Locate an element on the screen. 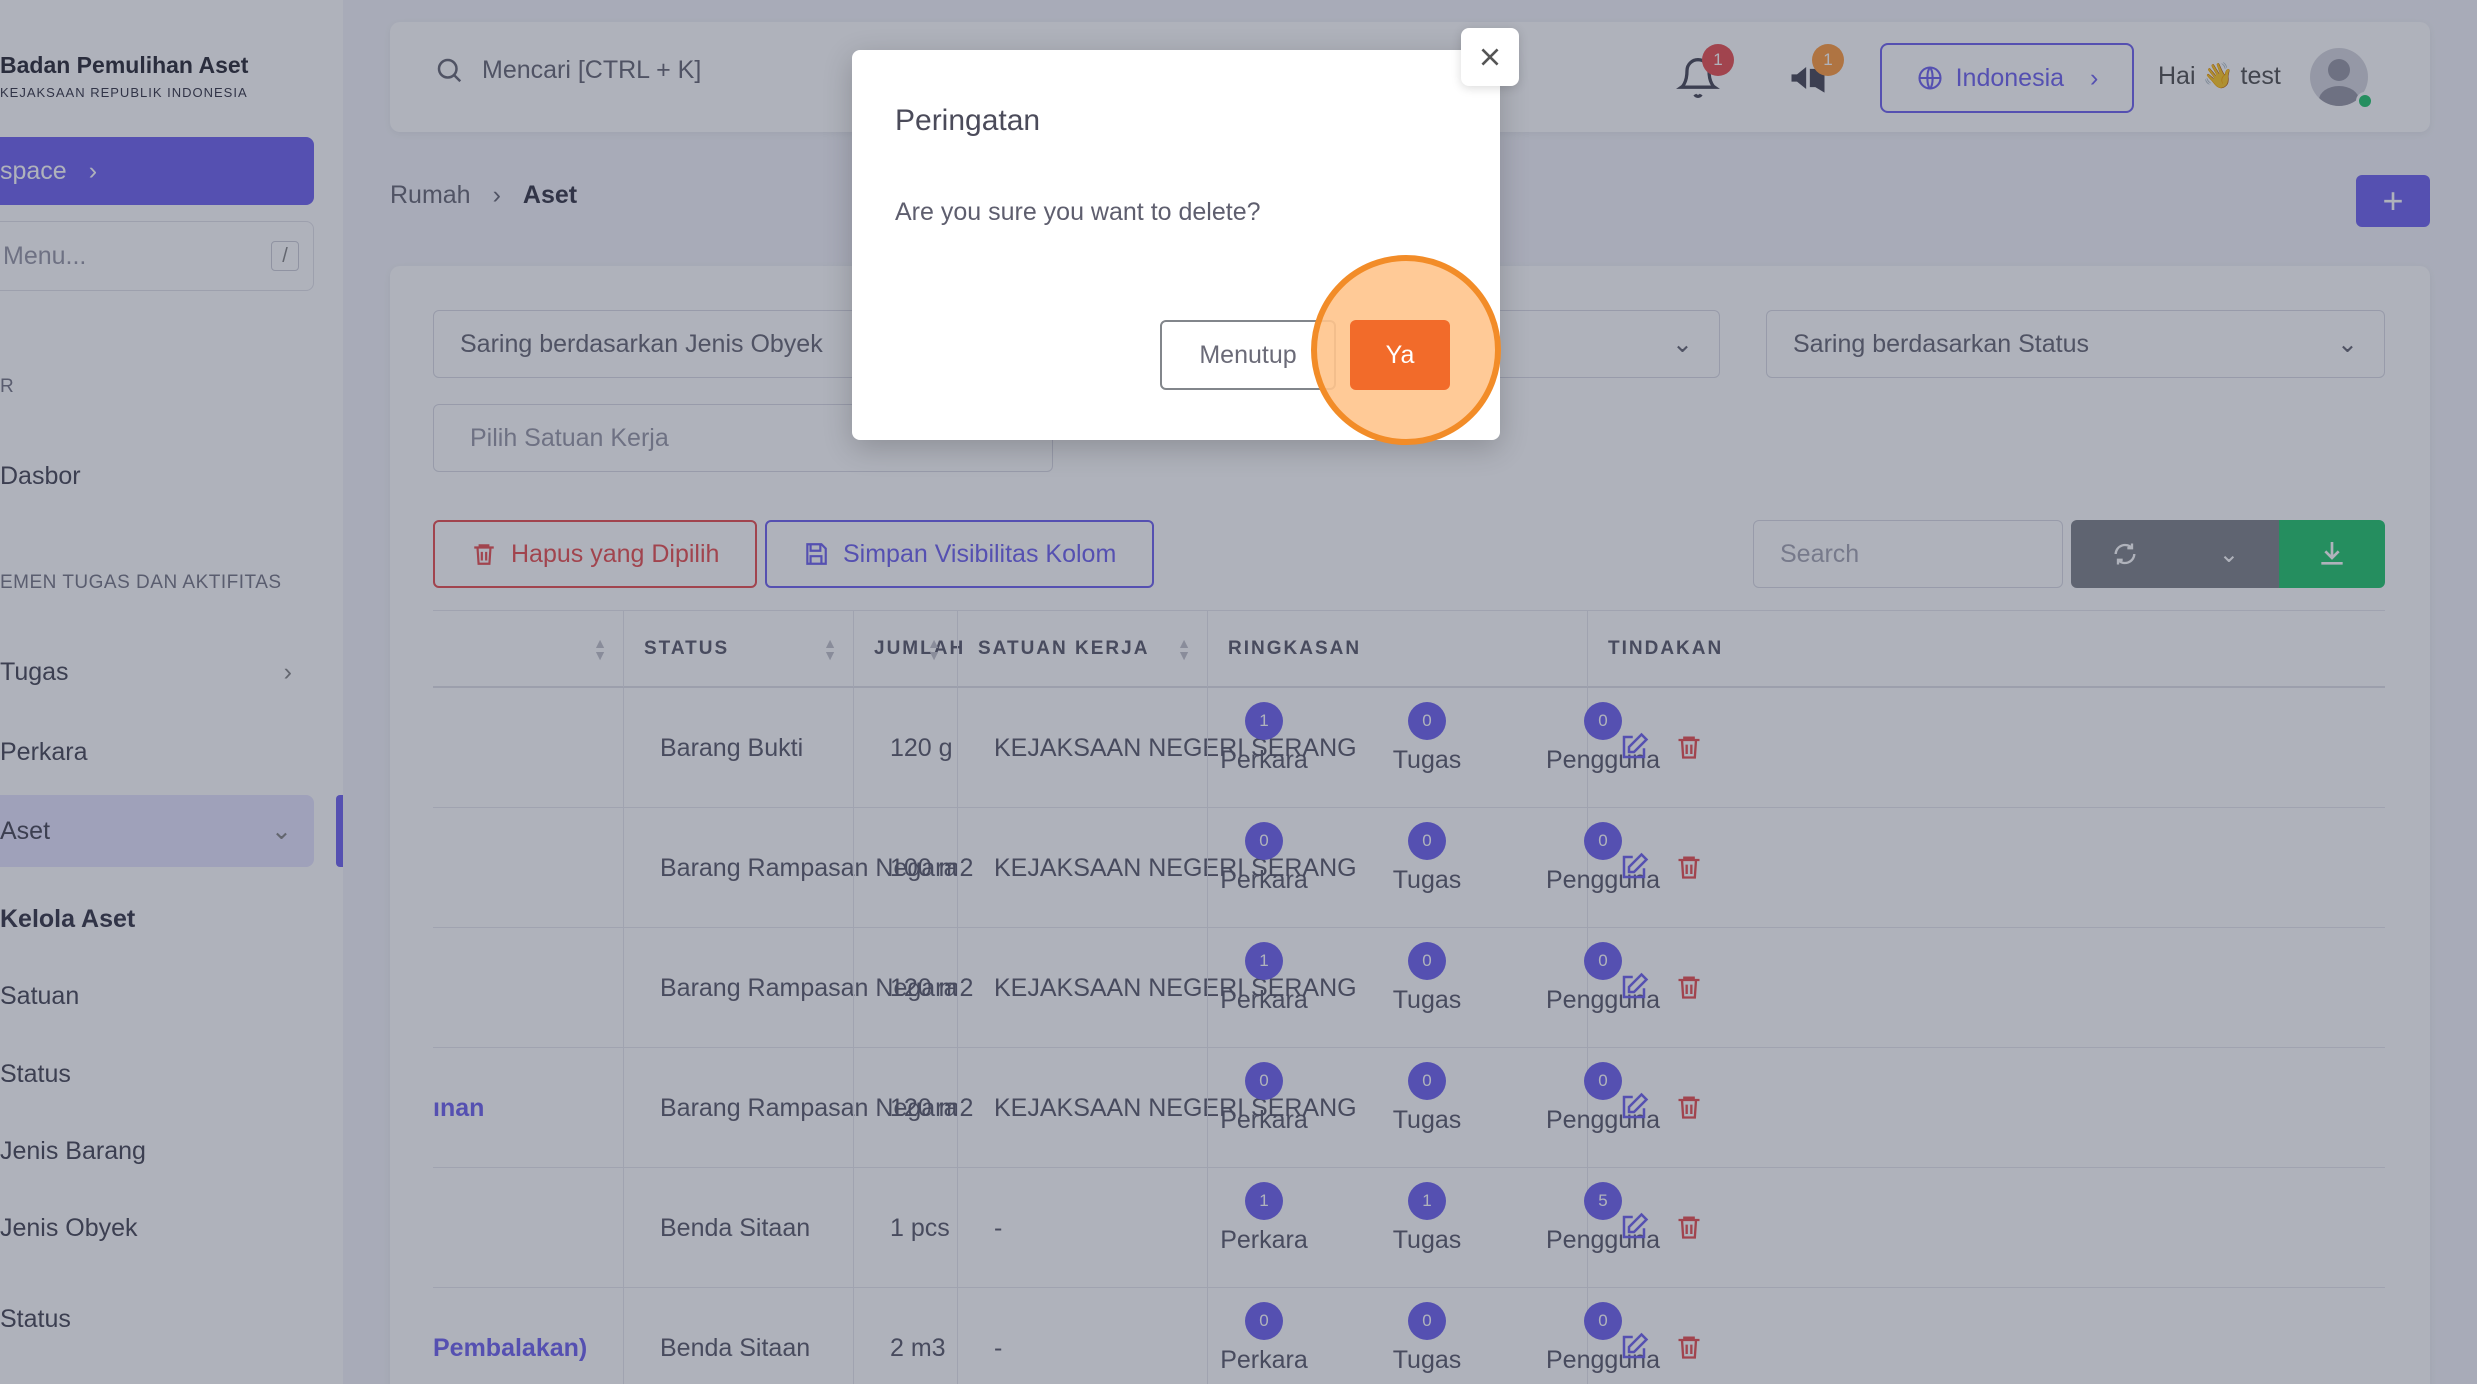 This screenshot has width=2477, height=1384. modal-title: Peringatan is located at coordinates (968, 120).